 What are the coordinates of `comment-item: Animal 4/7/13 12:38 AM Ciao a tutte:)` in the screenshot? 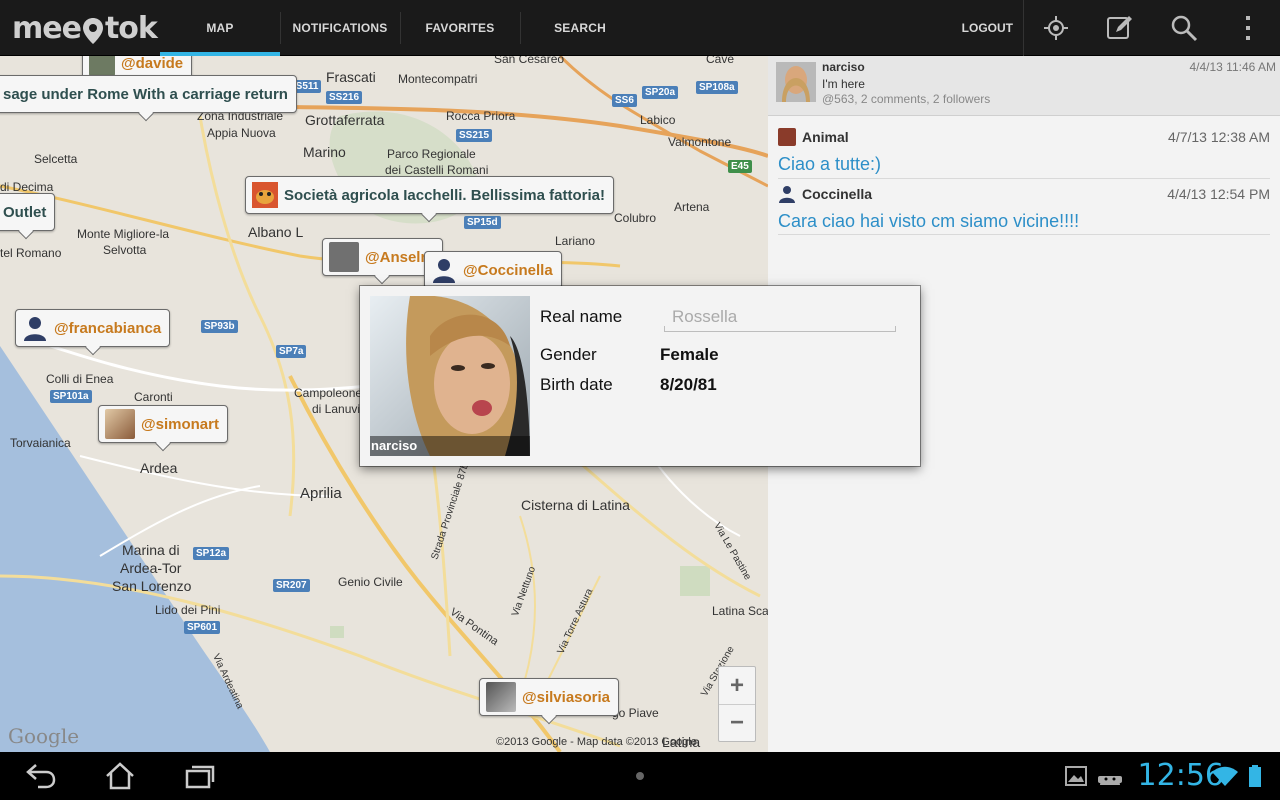 It's located at (1024, 150).